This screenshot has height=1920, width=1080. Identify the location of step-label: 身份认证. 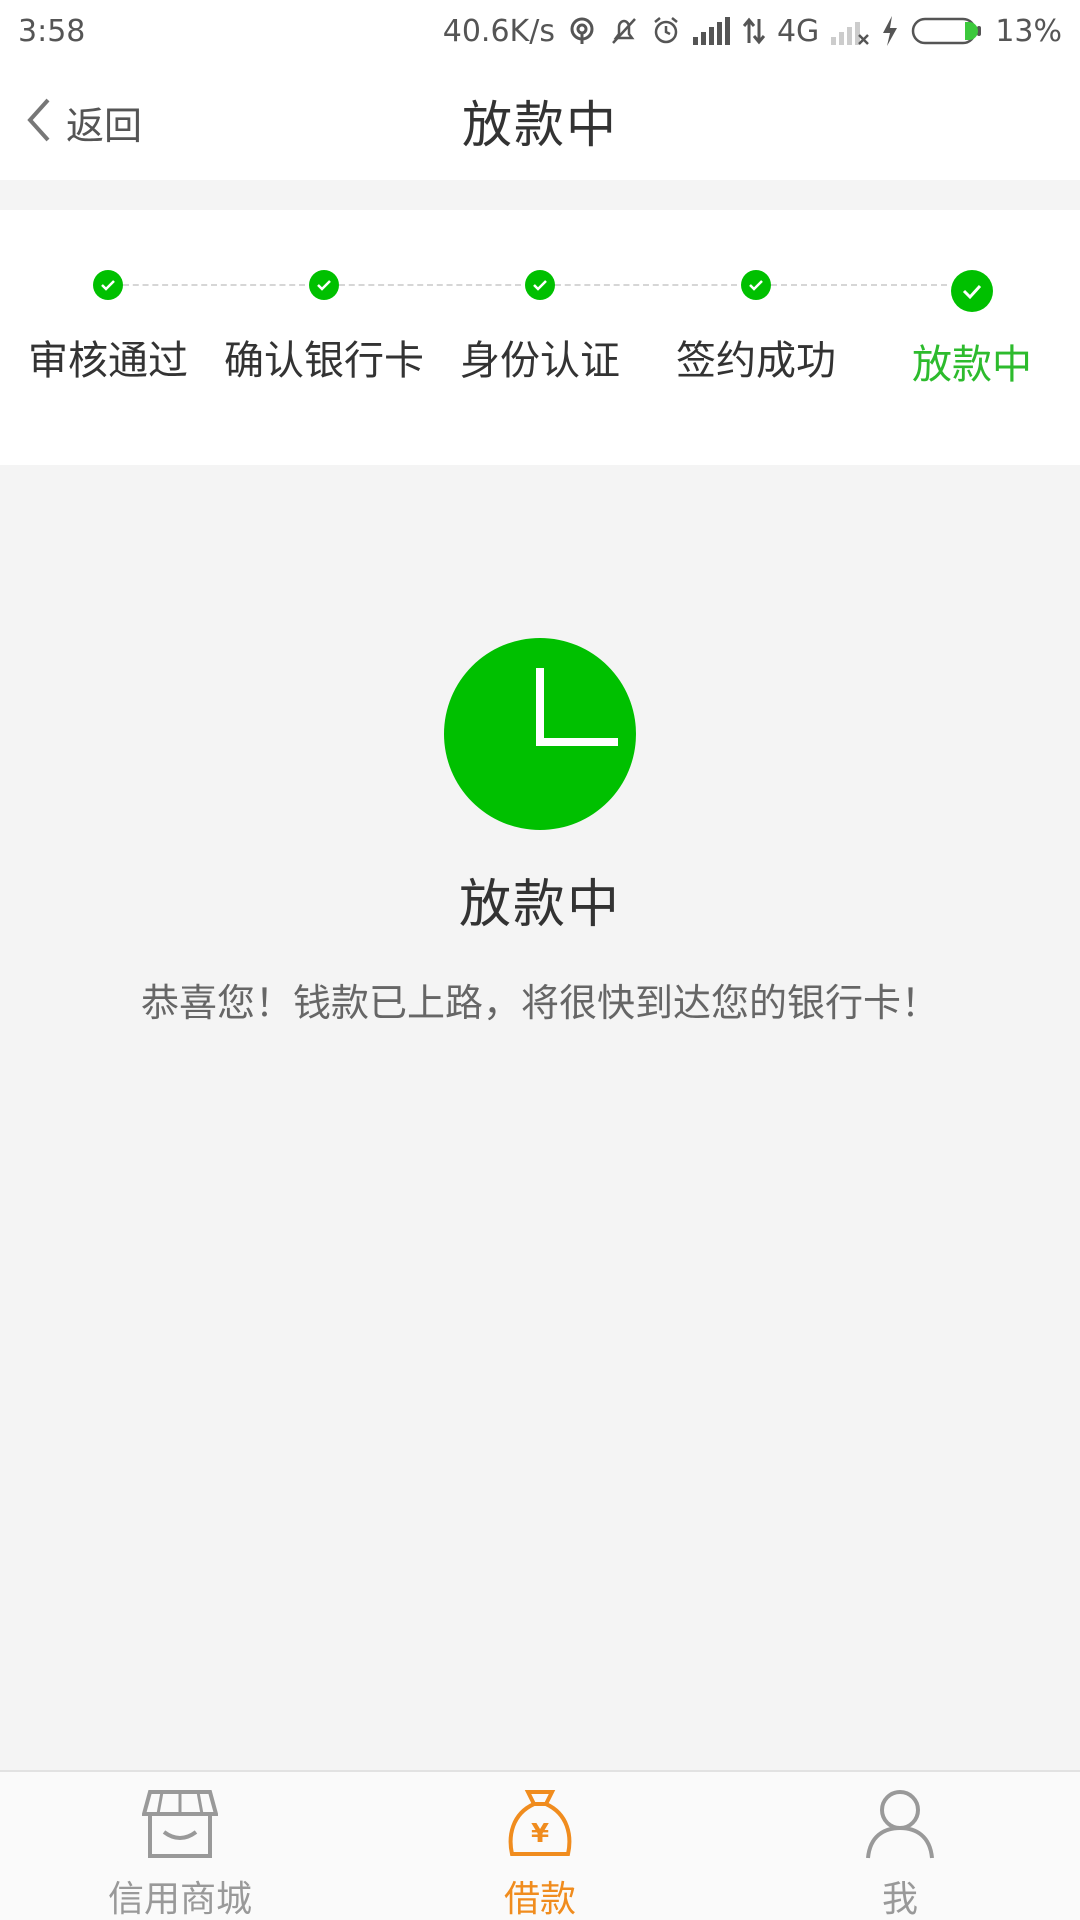
(540, 361).